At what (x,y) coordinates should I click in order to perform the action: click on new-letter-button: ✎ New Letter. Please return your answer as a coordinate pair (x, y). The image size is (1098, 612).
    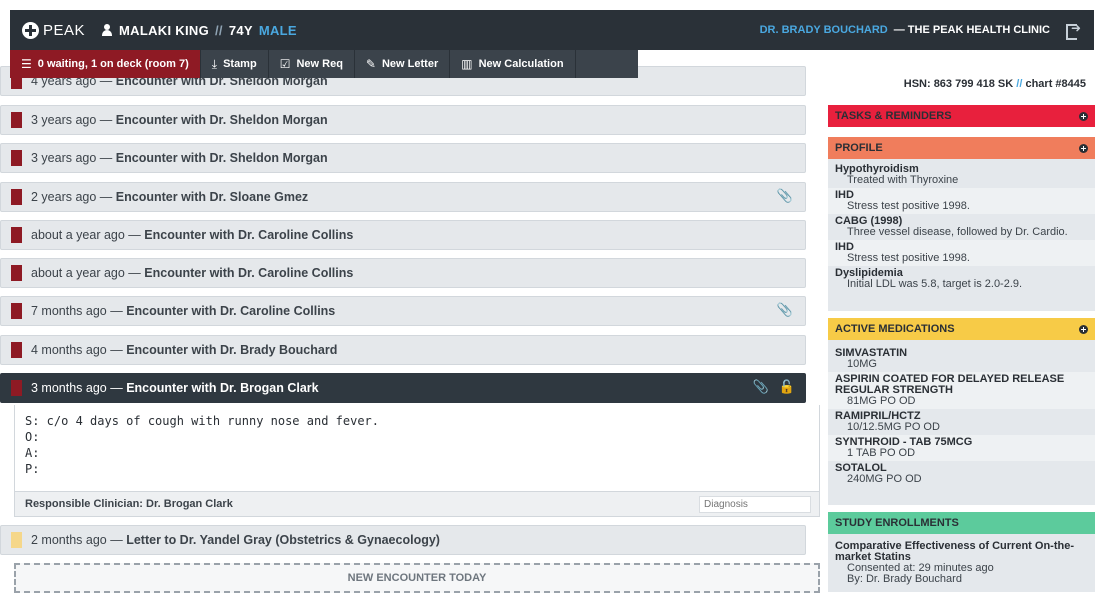
    Looking at the image, I should click on (403, 64).